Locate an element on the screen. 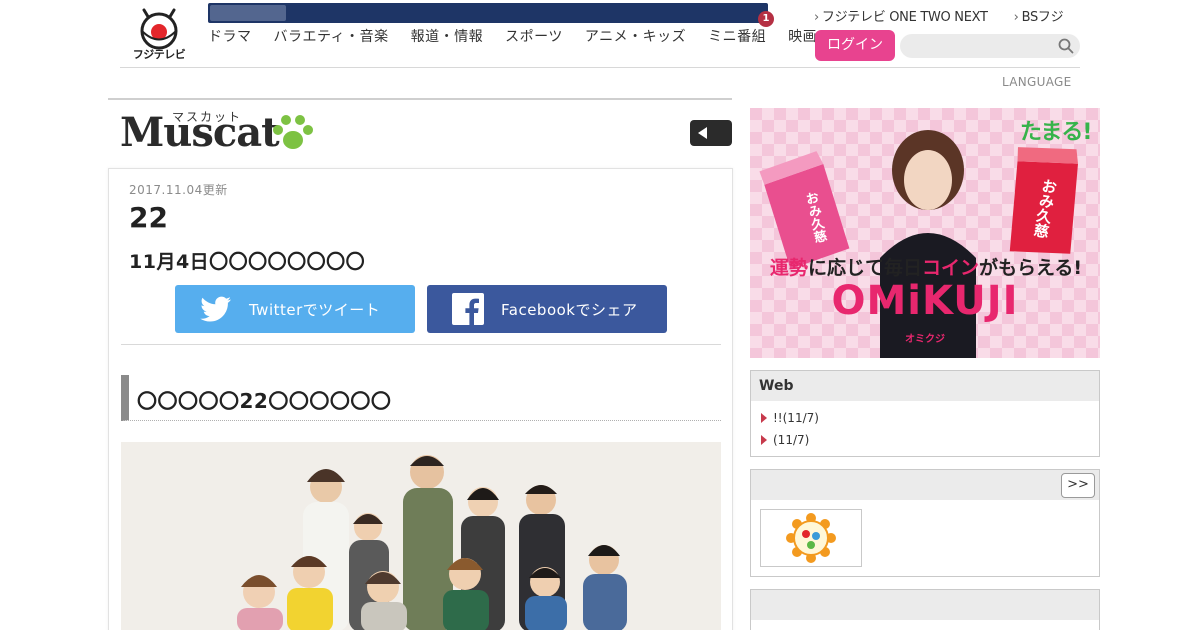  facebook-share-label: Facebookでシェア is located at coordinates (569, 310).